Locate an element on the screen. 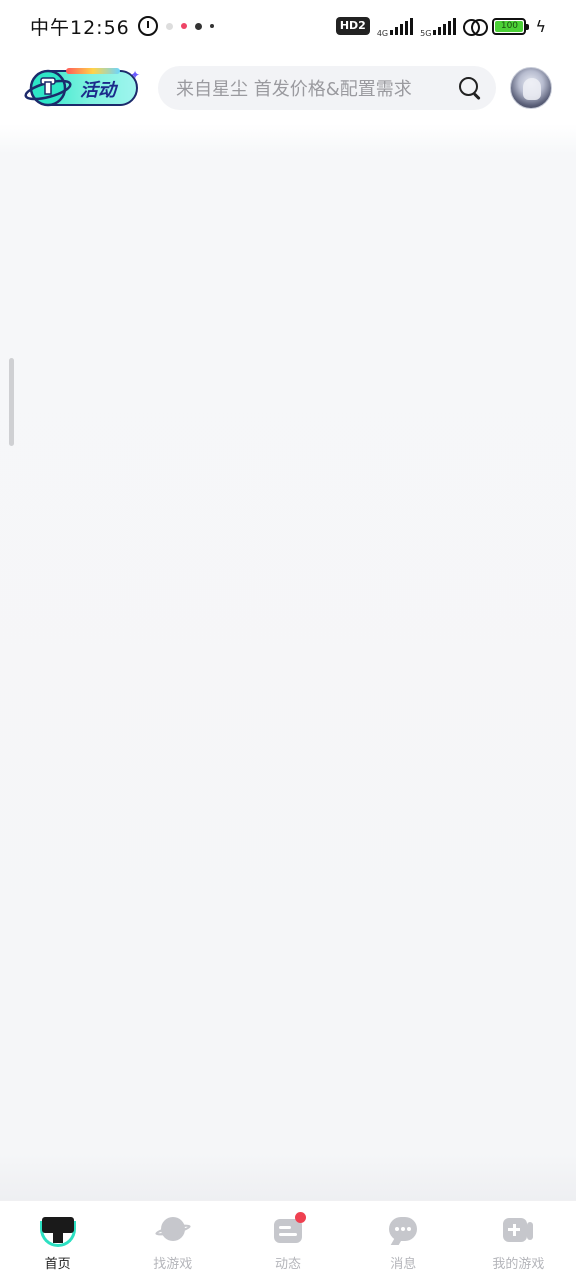  activity-button: 活动 ✦ is located at coordinates (83, 88).